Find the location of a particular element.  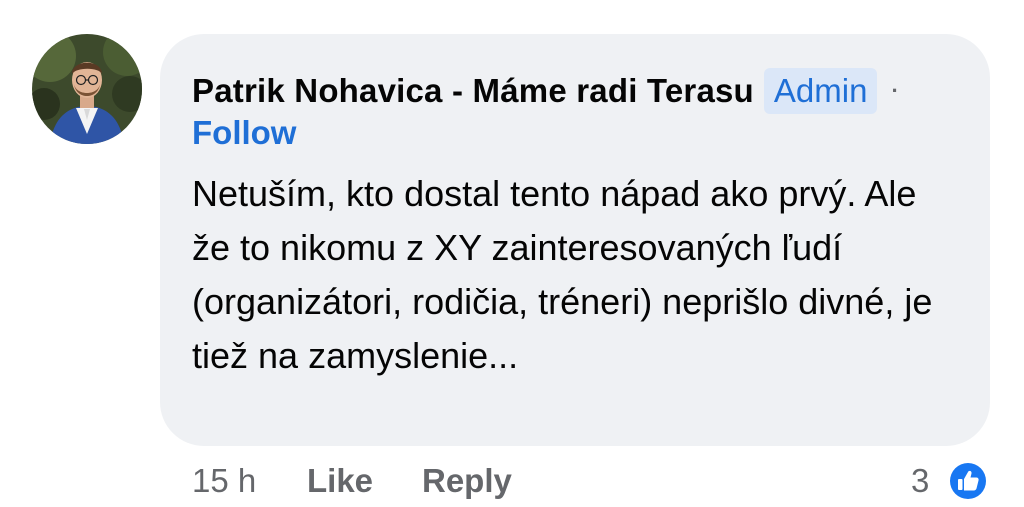

avatar-photo is located at coordinates (87, 89).